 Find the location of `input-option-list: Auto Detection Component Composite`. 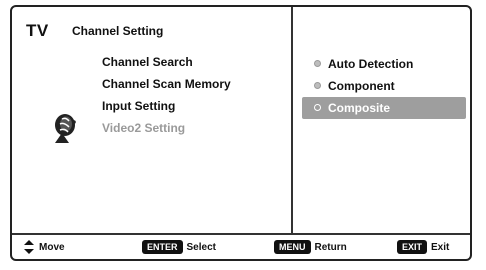

input-option-list: Auto Detection Component Composite is located at coordinates (384, 86).